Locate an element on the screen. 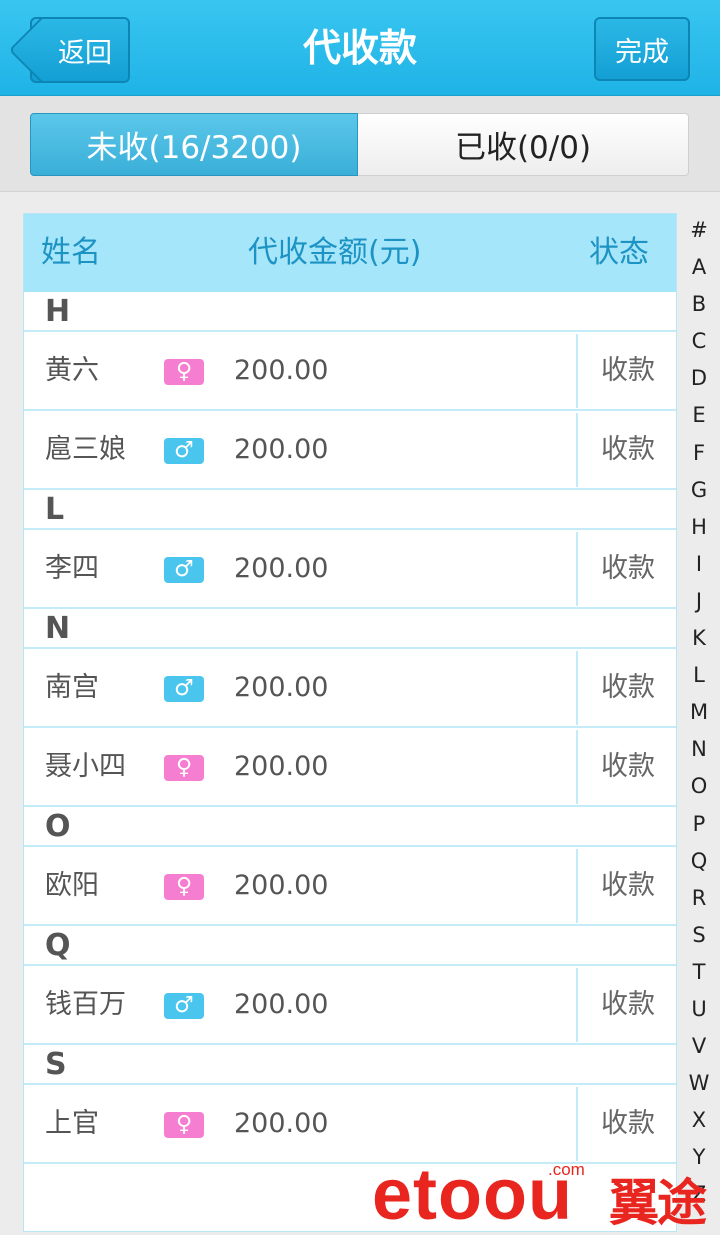 Image resolution: width=720 pixels, height=1235 pixels. table-row: 南宫 ♂ 200.00 收款 is located at coordinates (350, 688).